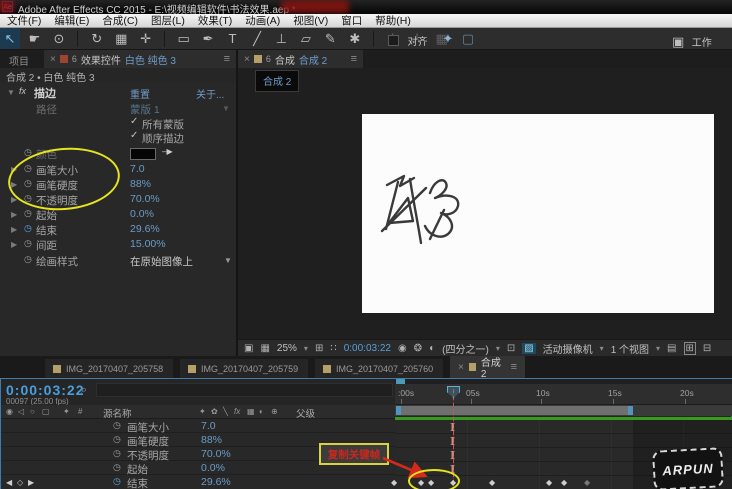 Image resolution: width=732 pixels, height=489 pixels. I want to click on snap-option-2-icon: ▢, so click(468, 38).